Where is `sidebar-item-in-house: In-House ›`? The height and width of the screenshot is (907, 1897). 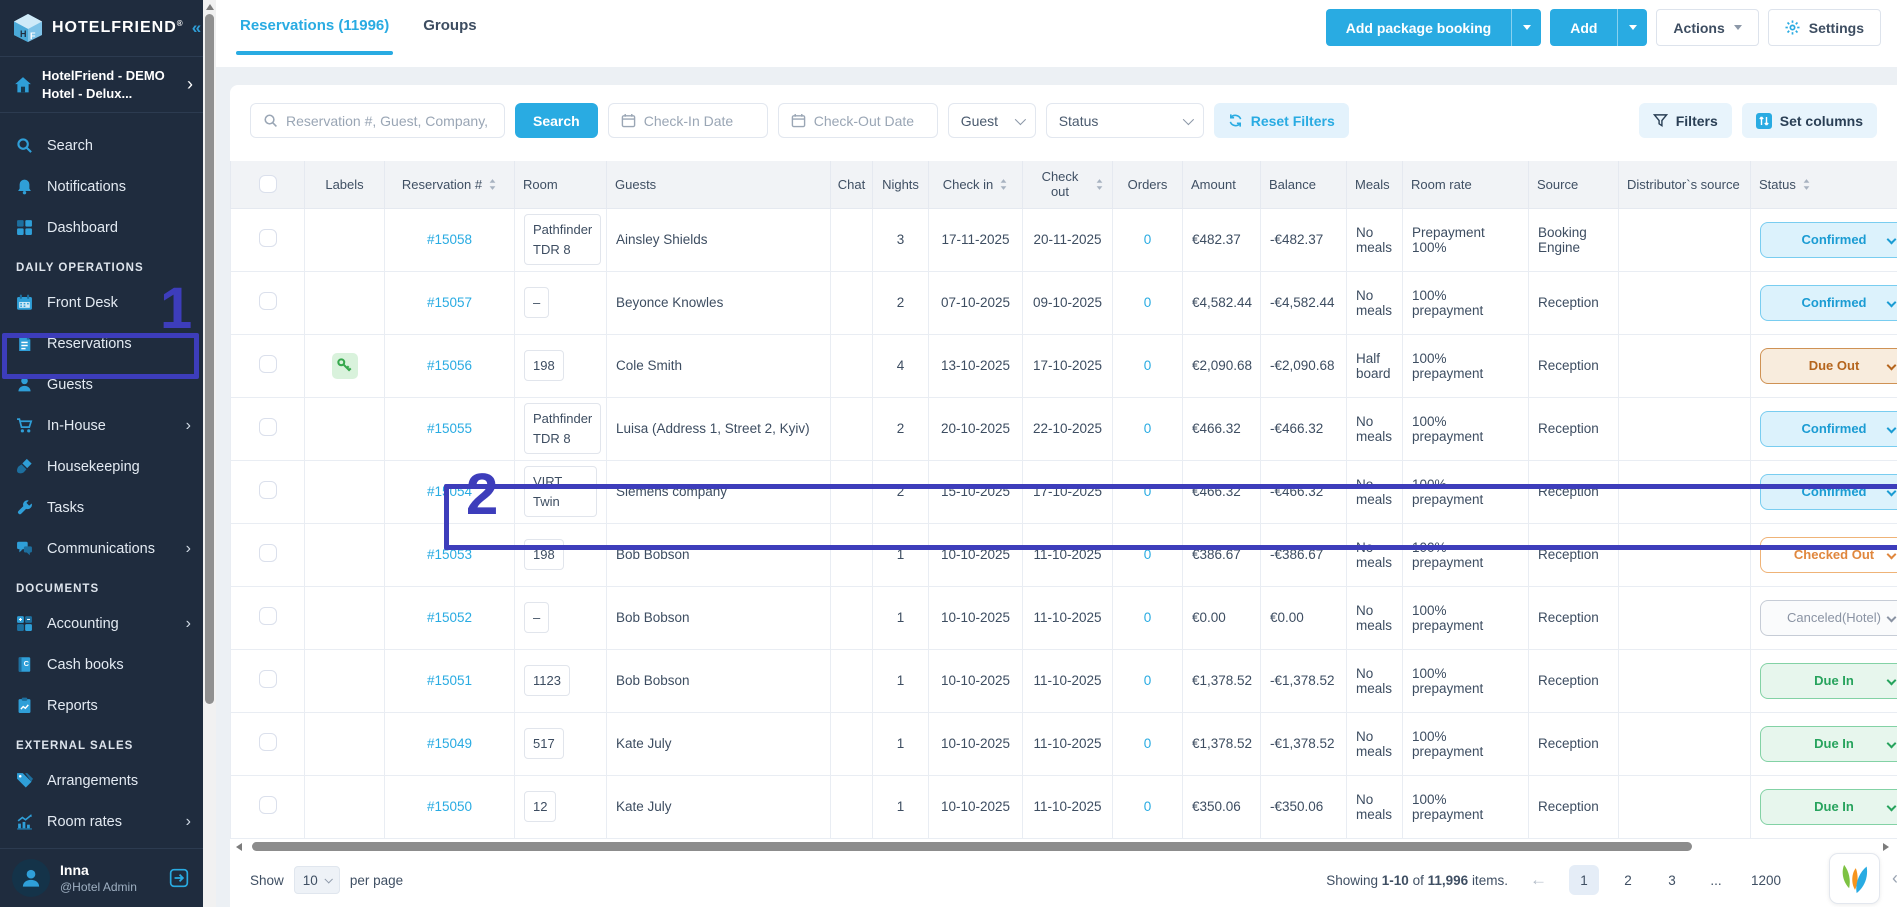
sidebar-item-in-house: In-House › is located at coordinates (101, 425).